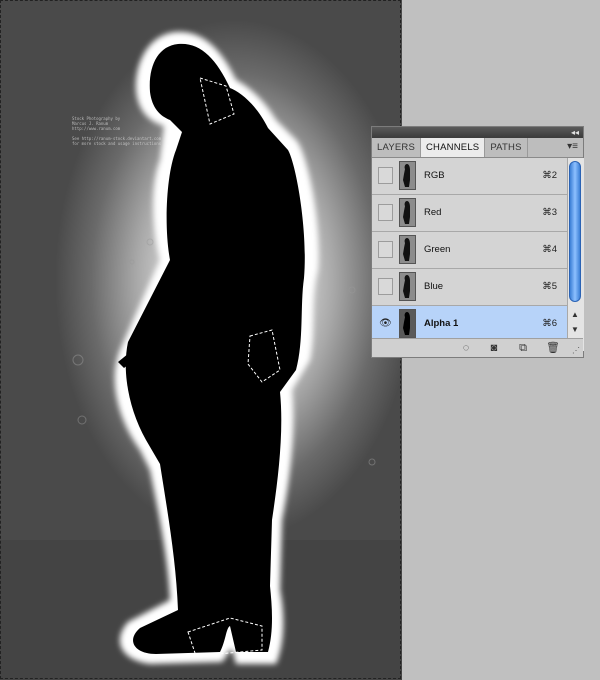 Image resolution: width=600 pixels, height=680 pixels. I want to click on channel-row-red: Red ⌘3, so click(469, 213).